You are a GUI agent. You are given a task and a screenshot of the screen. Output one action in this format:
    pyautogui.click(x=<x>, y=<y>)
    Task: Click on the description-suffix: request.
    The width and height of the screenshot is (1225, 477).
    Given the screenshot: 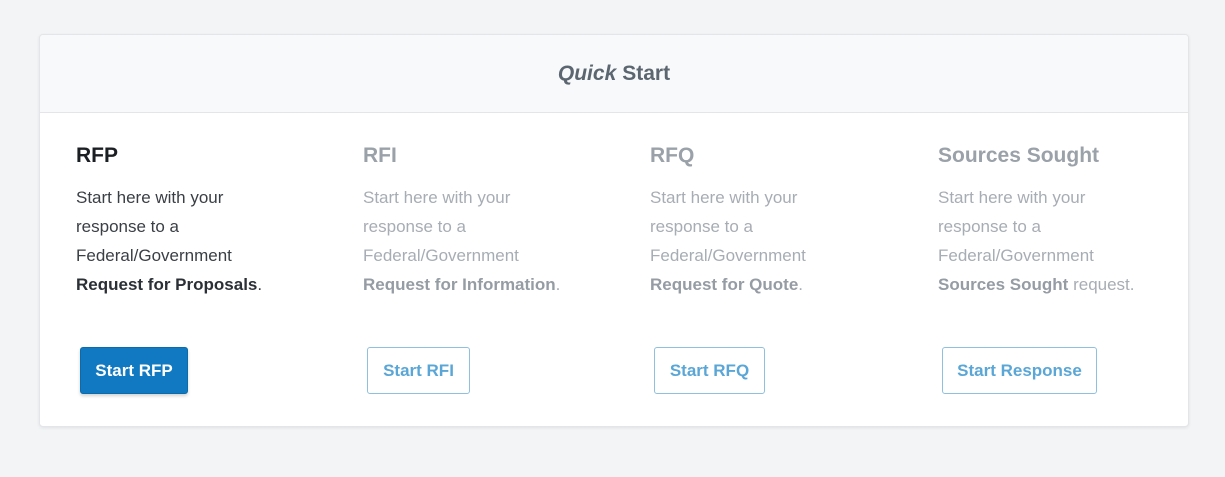 What is the action you would take?
    pyautogui.click(x=1101, y=284)
    